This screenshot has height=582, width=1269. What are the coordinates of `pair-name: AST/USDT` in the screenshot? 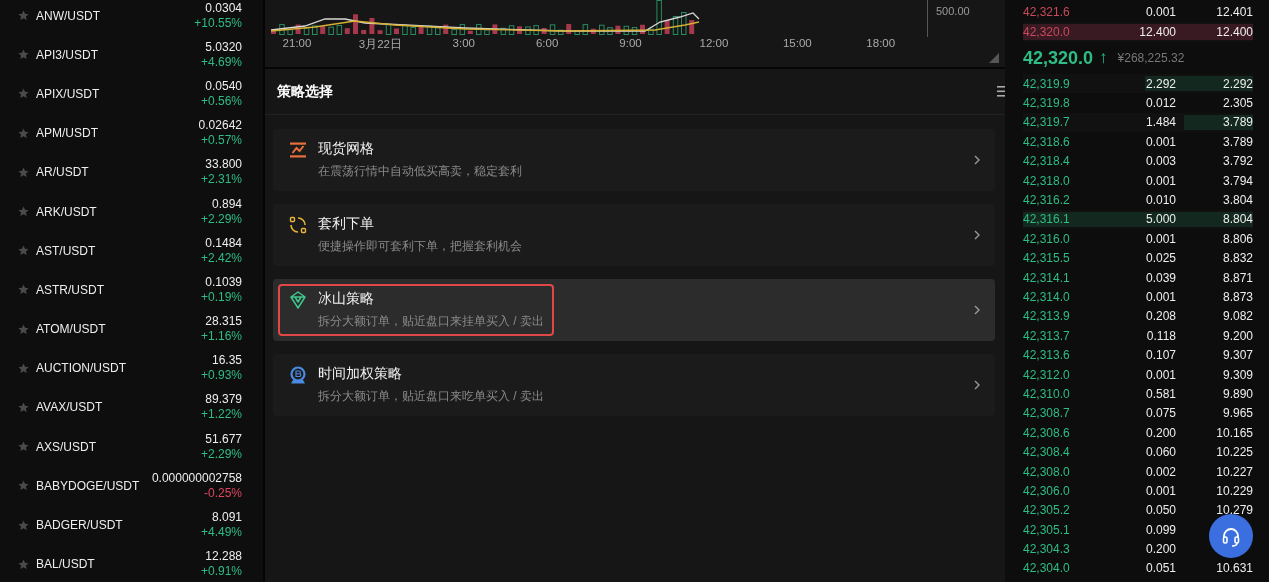 It's located at (66, 250).